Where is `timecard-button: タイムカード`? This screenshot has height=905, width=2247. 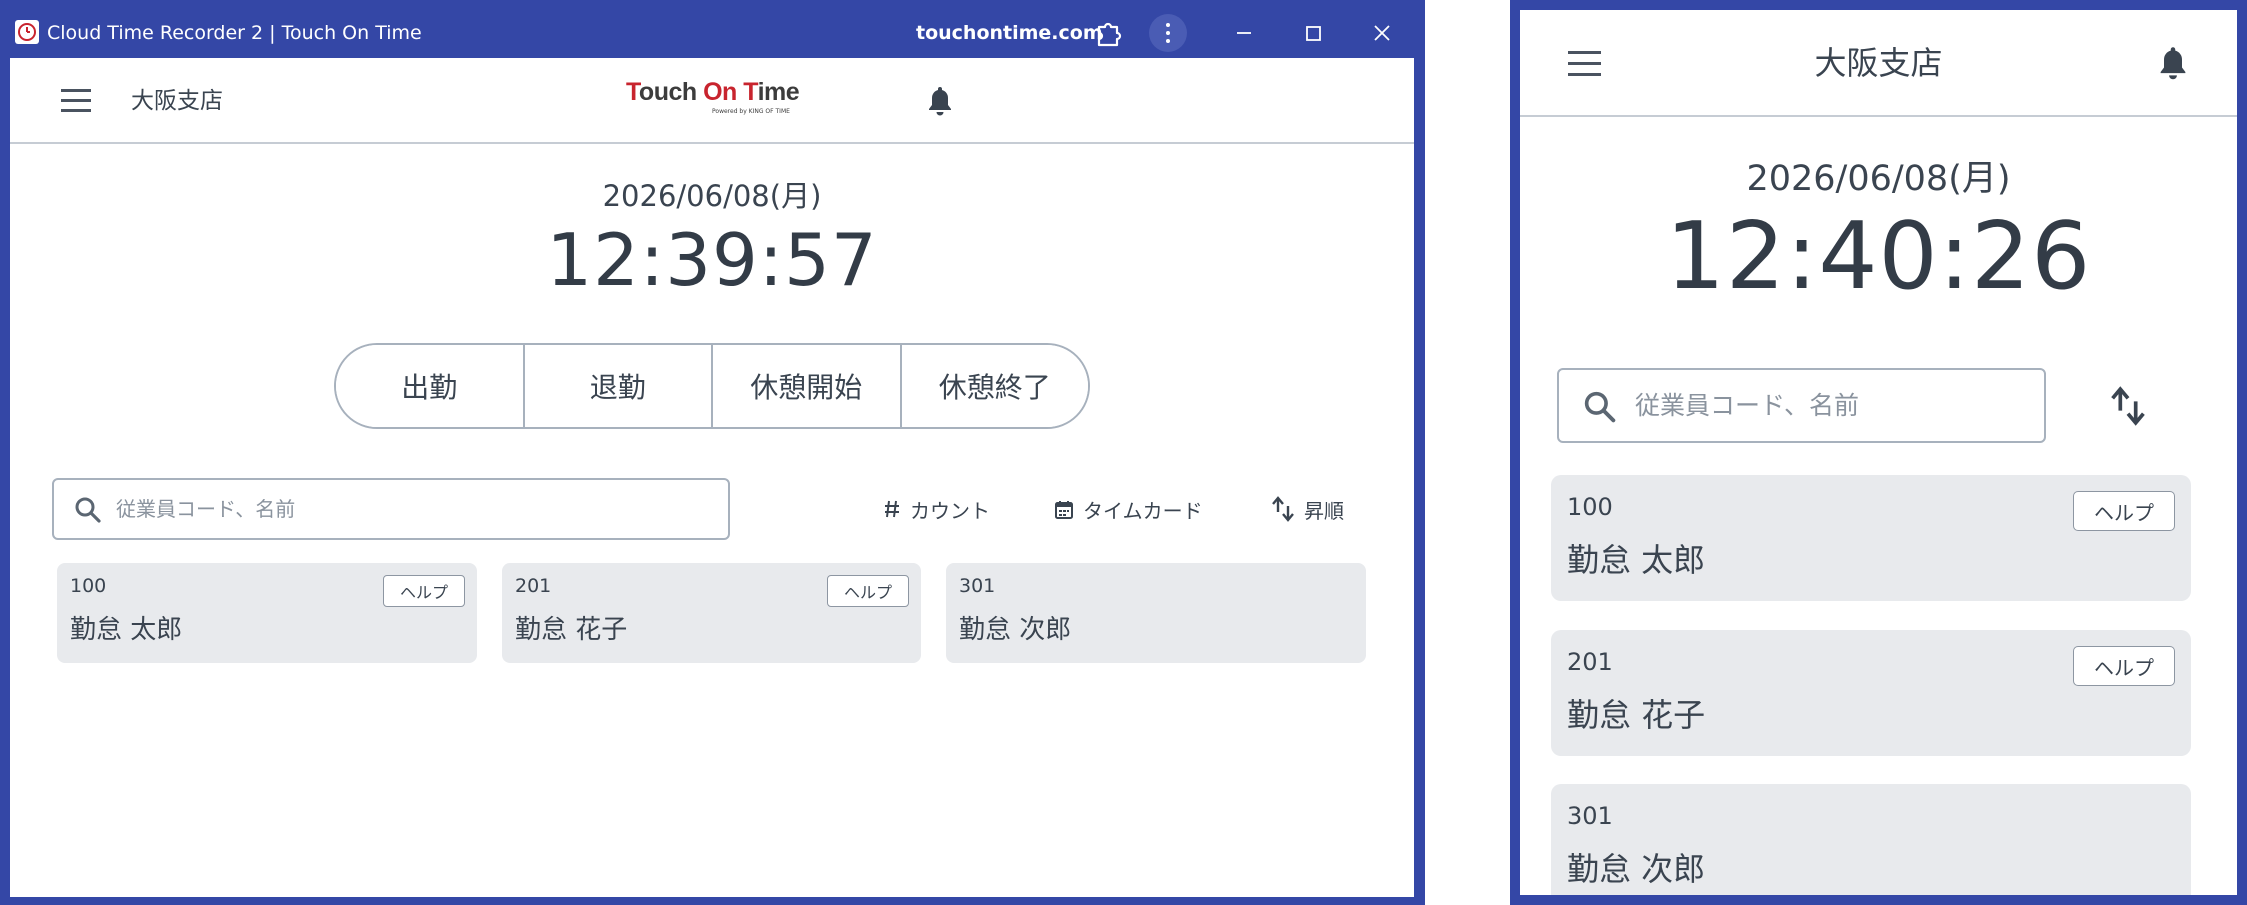 timecard-button: タイムカード is located at coordinates (1129, 509).